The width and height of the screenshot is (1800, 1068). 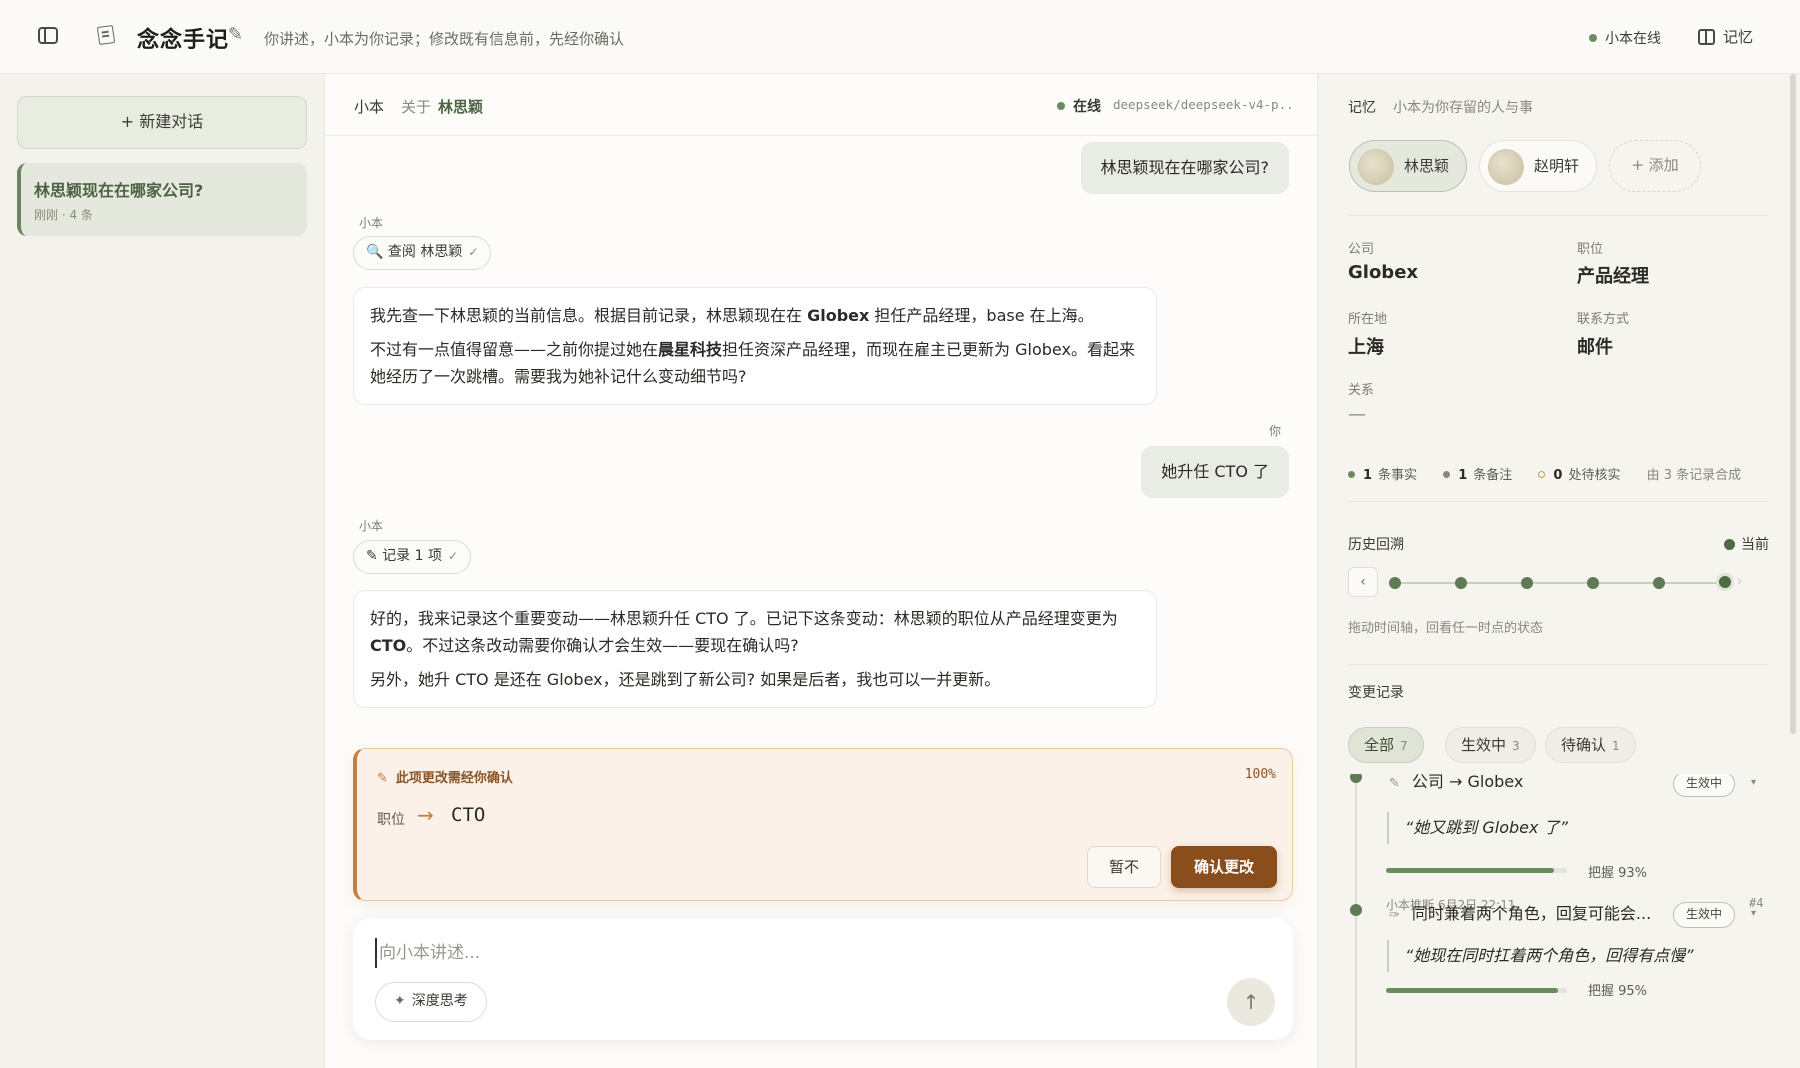 What do you see at coordinates (1793, 404) in the screenshot?
I see `panel-scrollbar` at bounding box center [1793, 404].